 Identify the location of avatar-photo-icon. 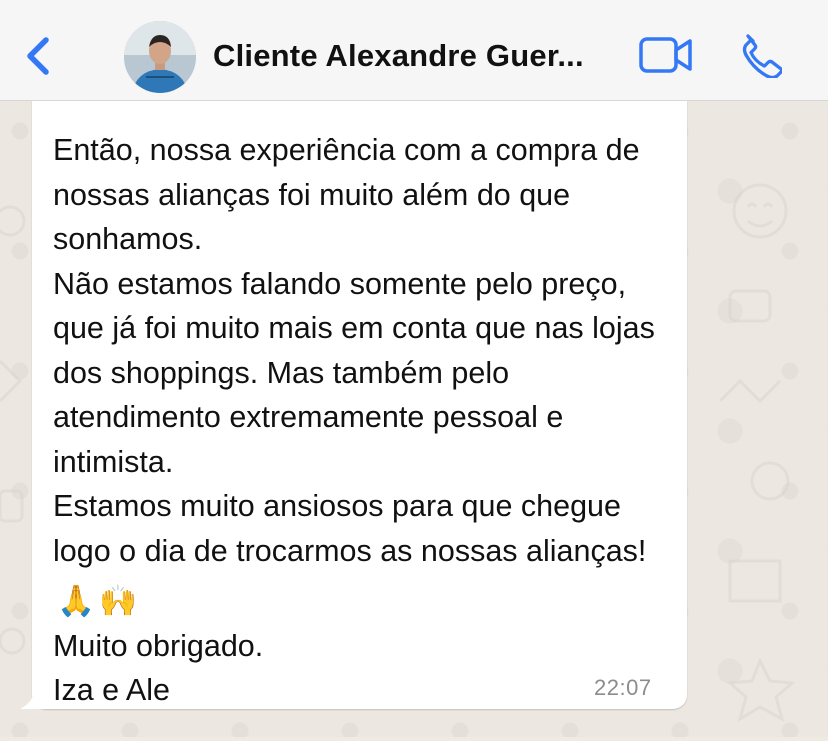
(160, 57).